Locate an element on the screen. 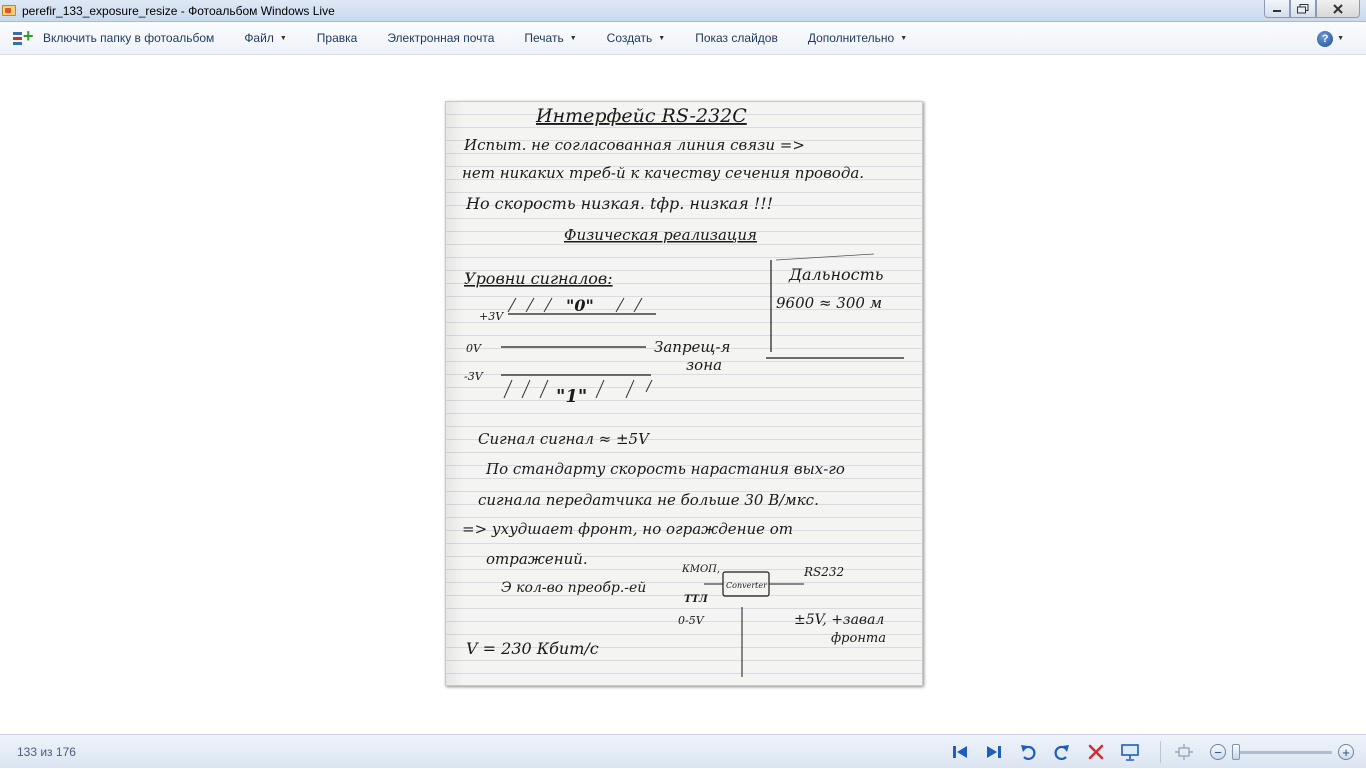 The height and width of the screenshot is (769, 1366). note-line: отражений. is located at coordinates (537, 559).